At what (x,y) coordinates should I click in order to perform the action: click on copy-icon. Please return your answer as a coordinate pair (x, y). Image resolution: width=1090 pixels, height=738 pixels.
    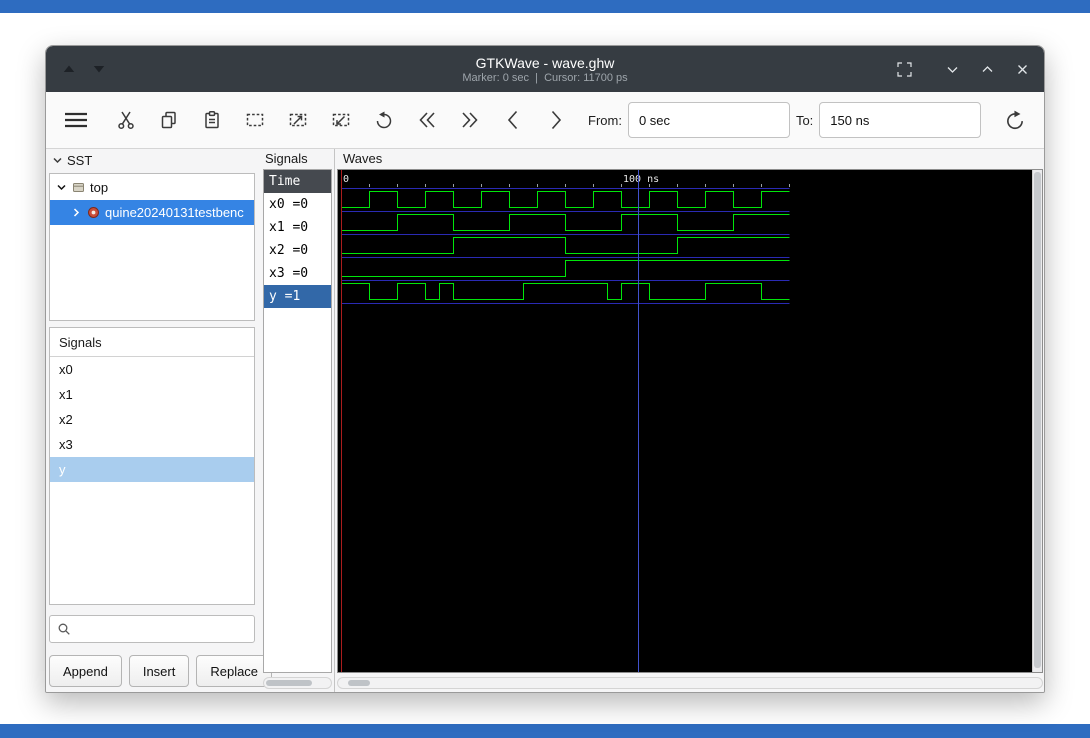
    Looking at the image, I should click on (168, 120).